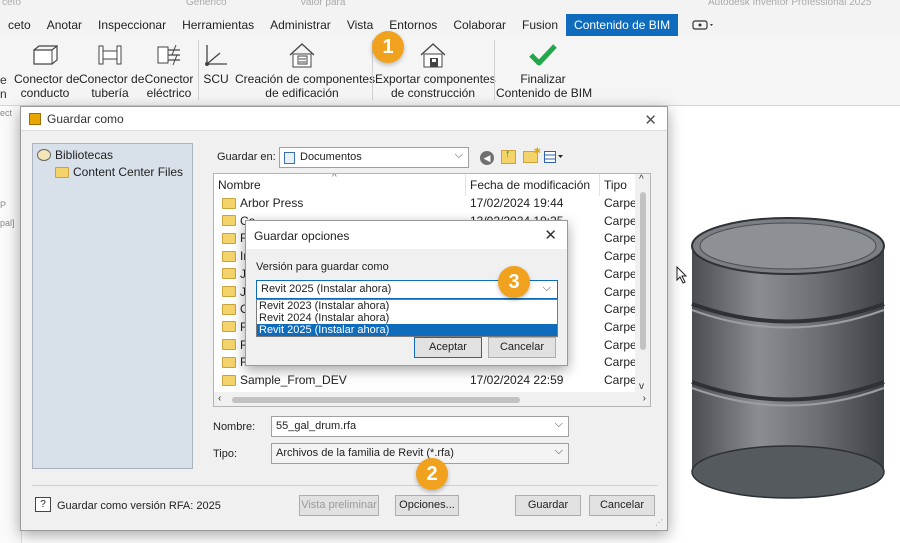  Describe the element at coordinates (300, 25) in the screenshot. I see `tab-administrar: Administrar` at that location.